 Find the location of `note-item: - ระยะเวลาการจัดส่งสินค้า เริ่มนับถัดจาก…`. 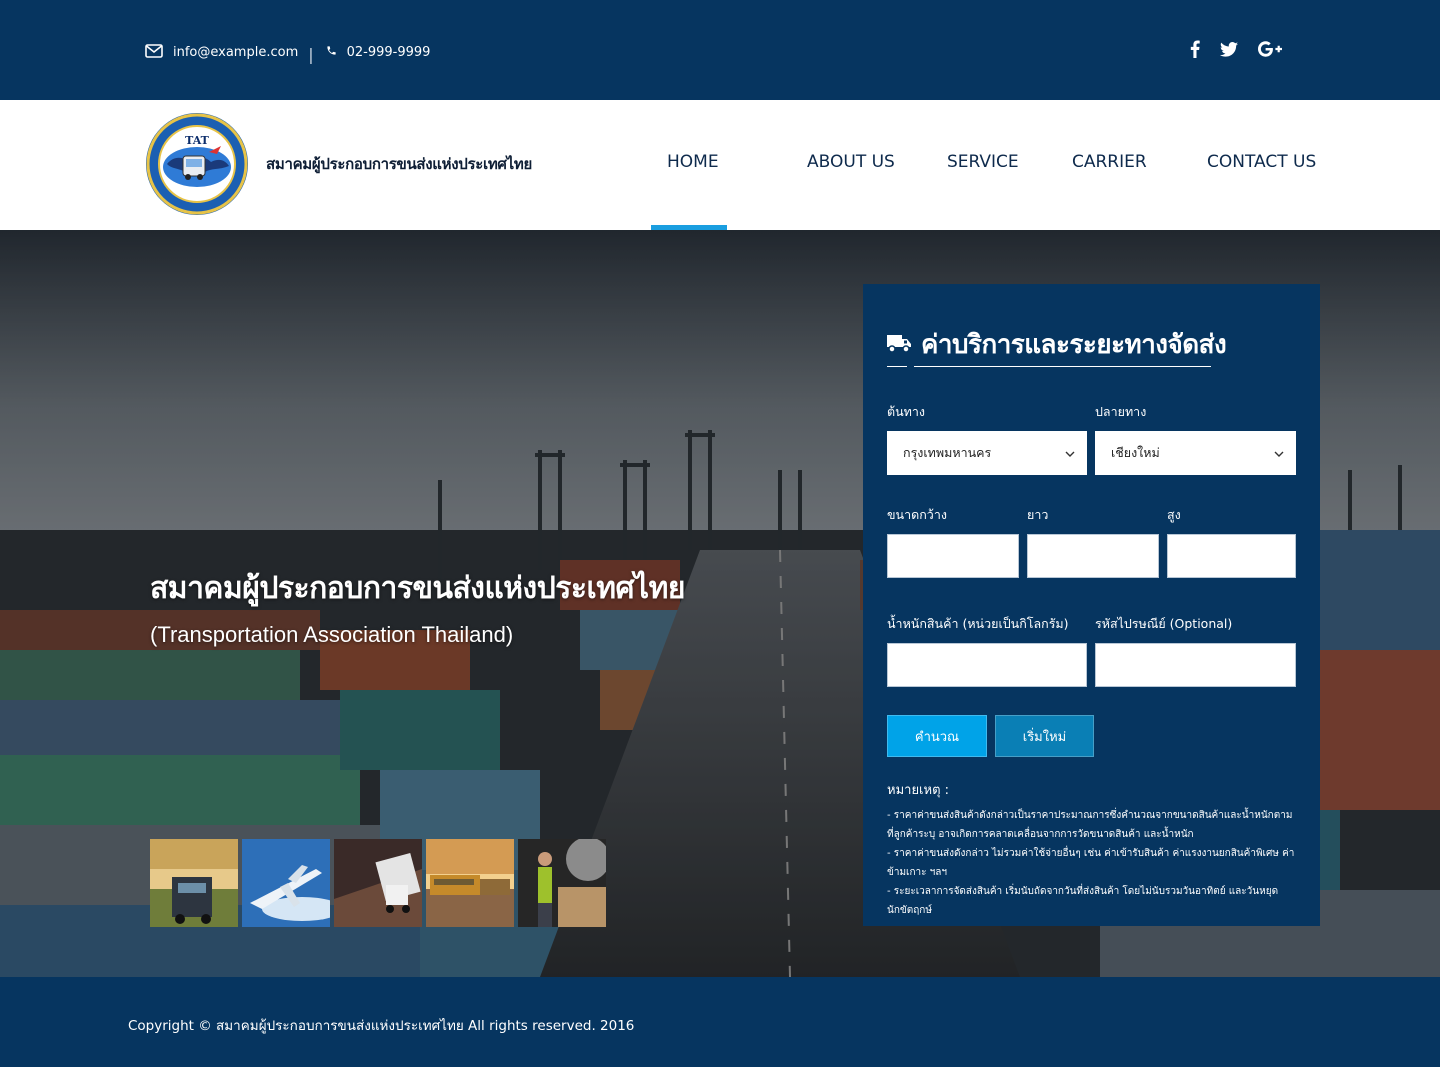

note-item: - ระยะเวลาการจัดส่งสินค้า เริ่มนับถัดจาก… is located at coordinates (1083, 901).